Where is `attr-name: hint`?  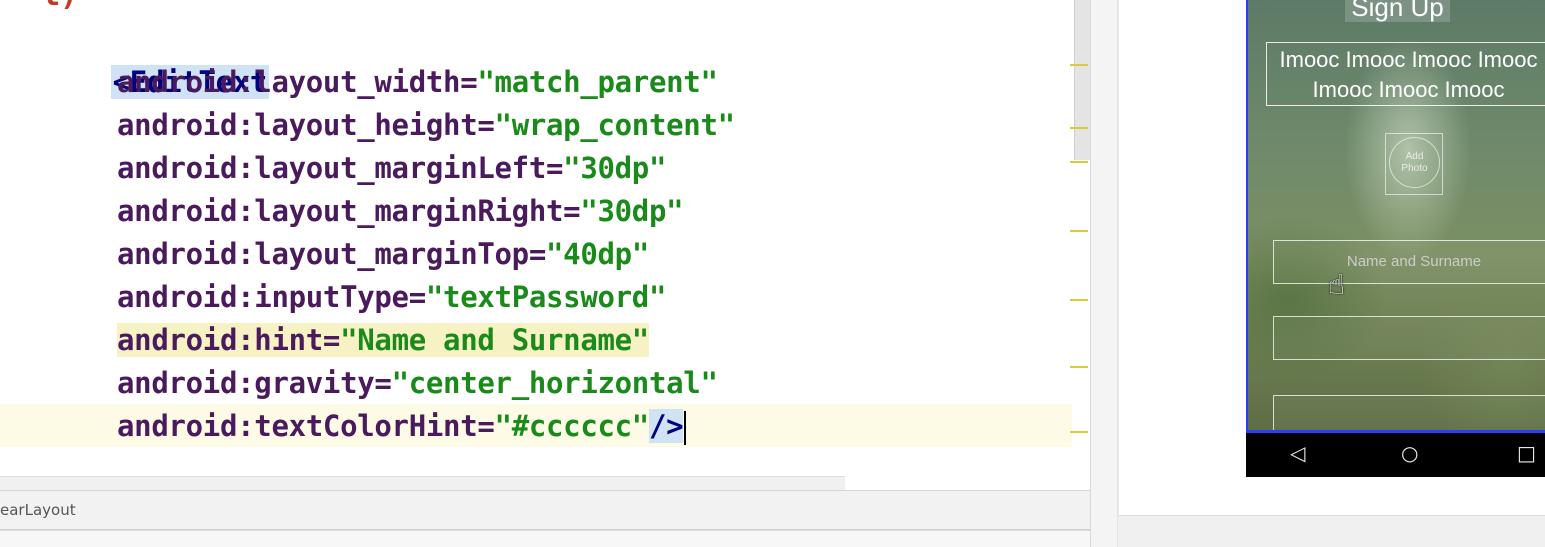 attr-name: hint is located at coordinates (288, 340).